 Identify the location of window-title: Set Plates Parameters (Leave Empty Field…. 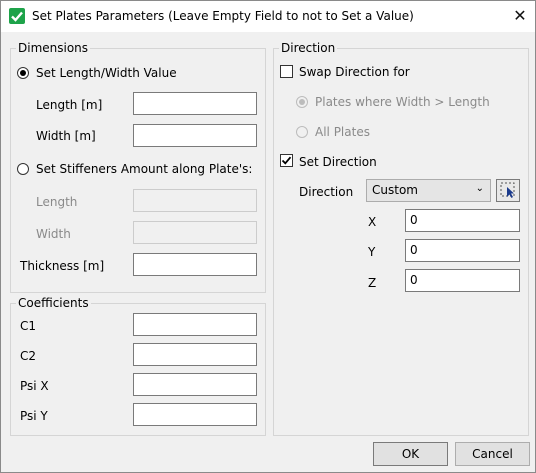
(223, 16).